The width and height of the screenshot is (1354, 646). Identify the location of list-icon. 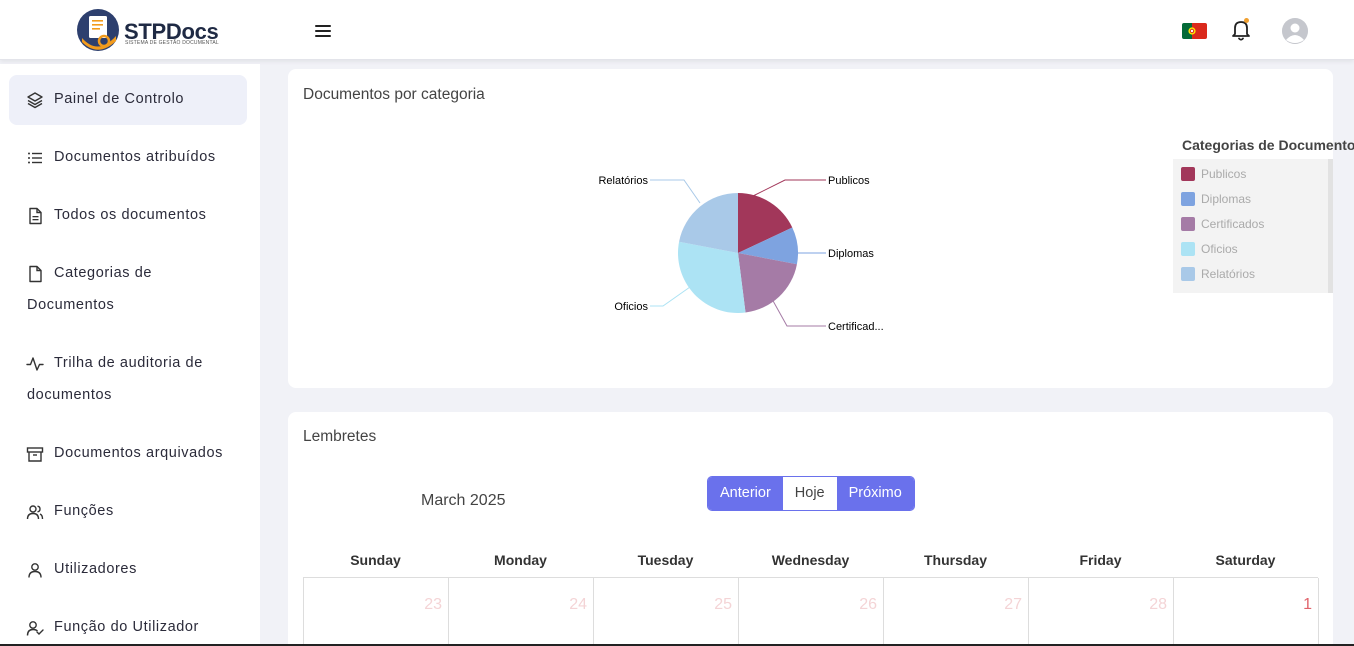
(35, 158).